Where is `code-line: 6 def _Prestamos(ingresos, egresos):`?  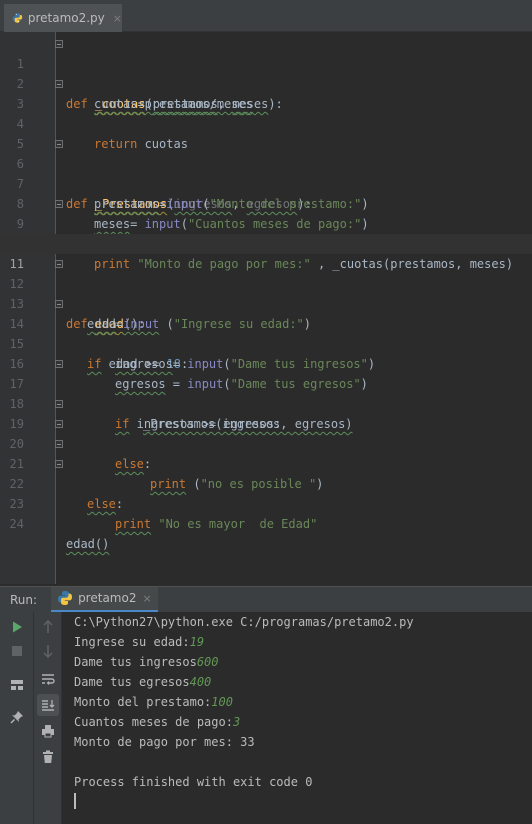 code-line: 6 def _Prestamos(ingresos, egresos): is located at coordinates (266, 172).